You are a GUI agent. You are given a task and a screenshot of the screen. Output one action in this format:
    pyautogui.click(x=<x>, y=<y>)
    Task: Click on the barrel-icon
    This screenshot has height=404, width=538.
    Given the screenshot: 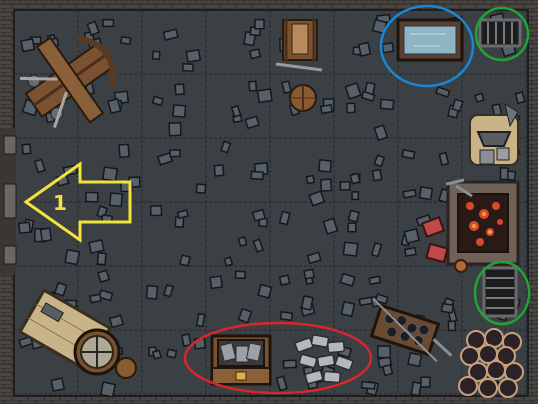 What is the action you would take?
    pyautogui.click(x=303, y=98)
    